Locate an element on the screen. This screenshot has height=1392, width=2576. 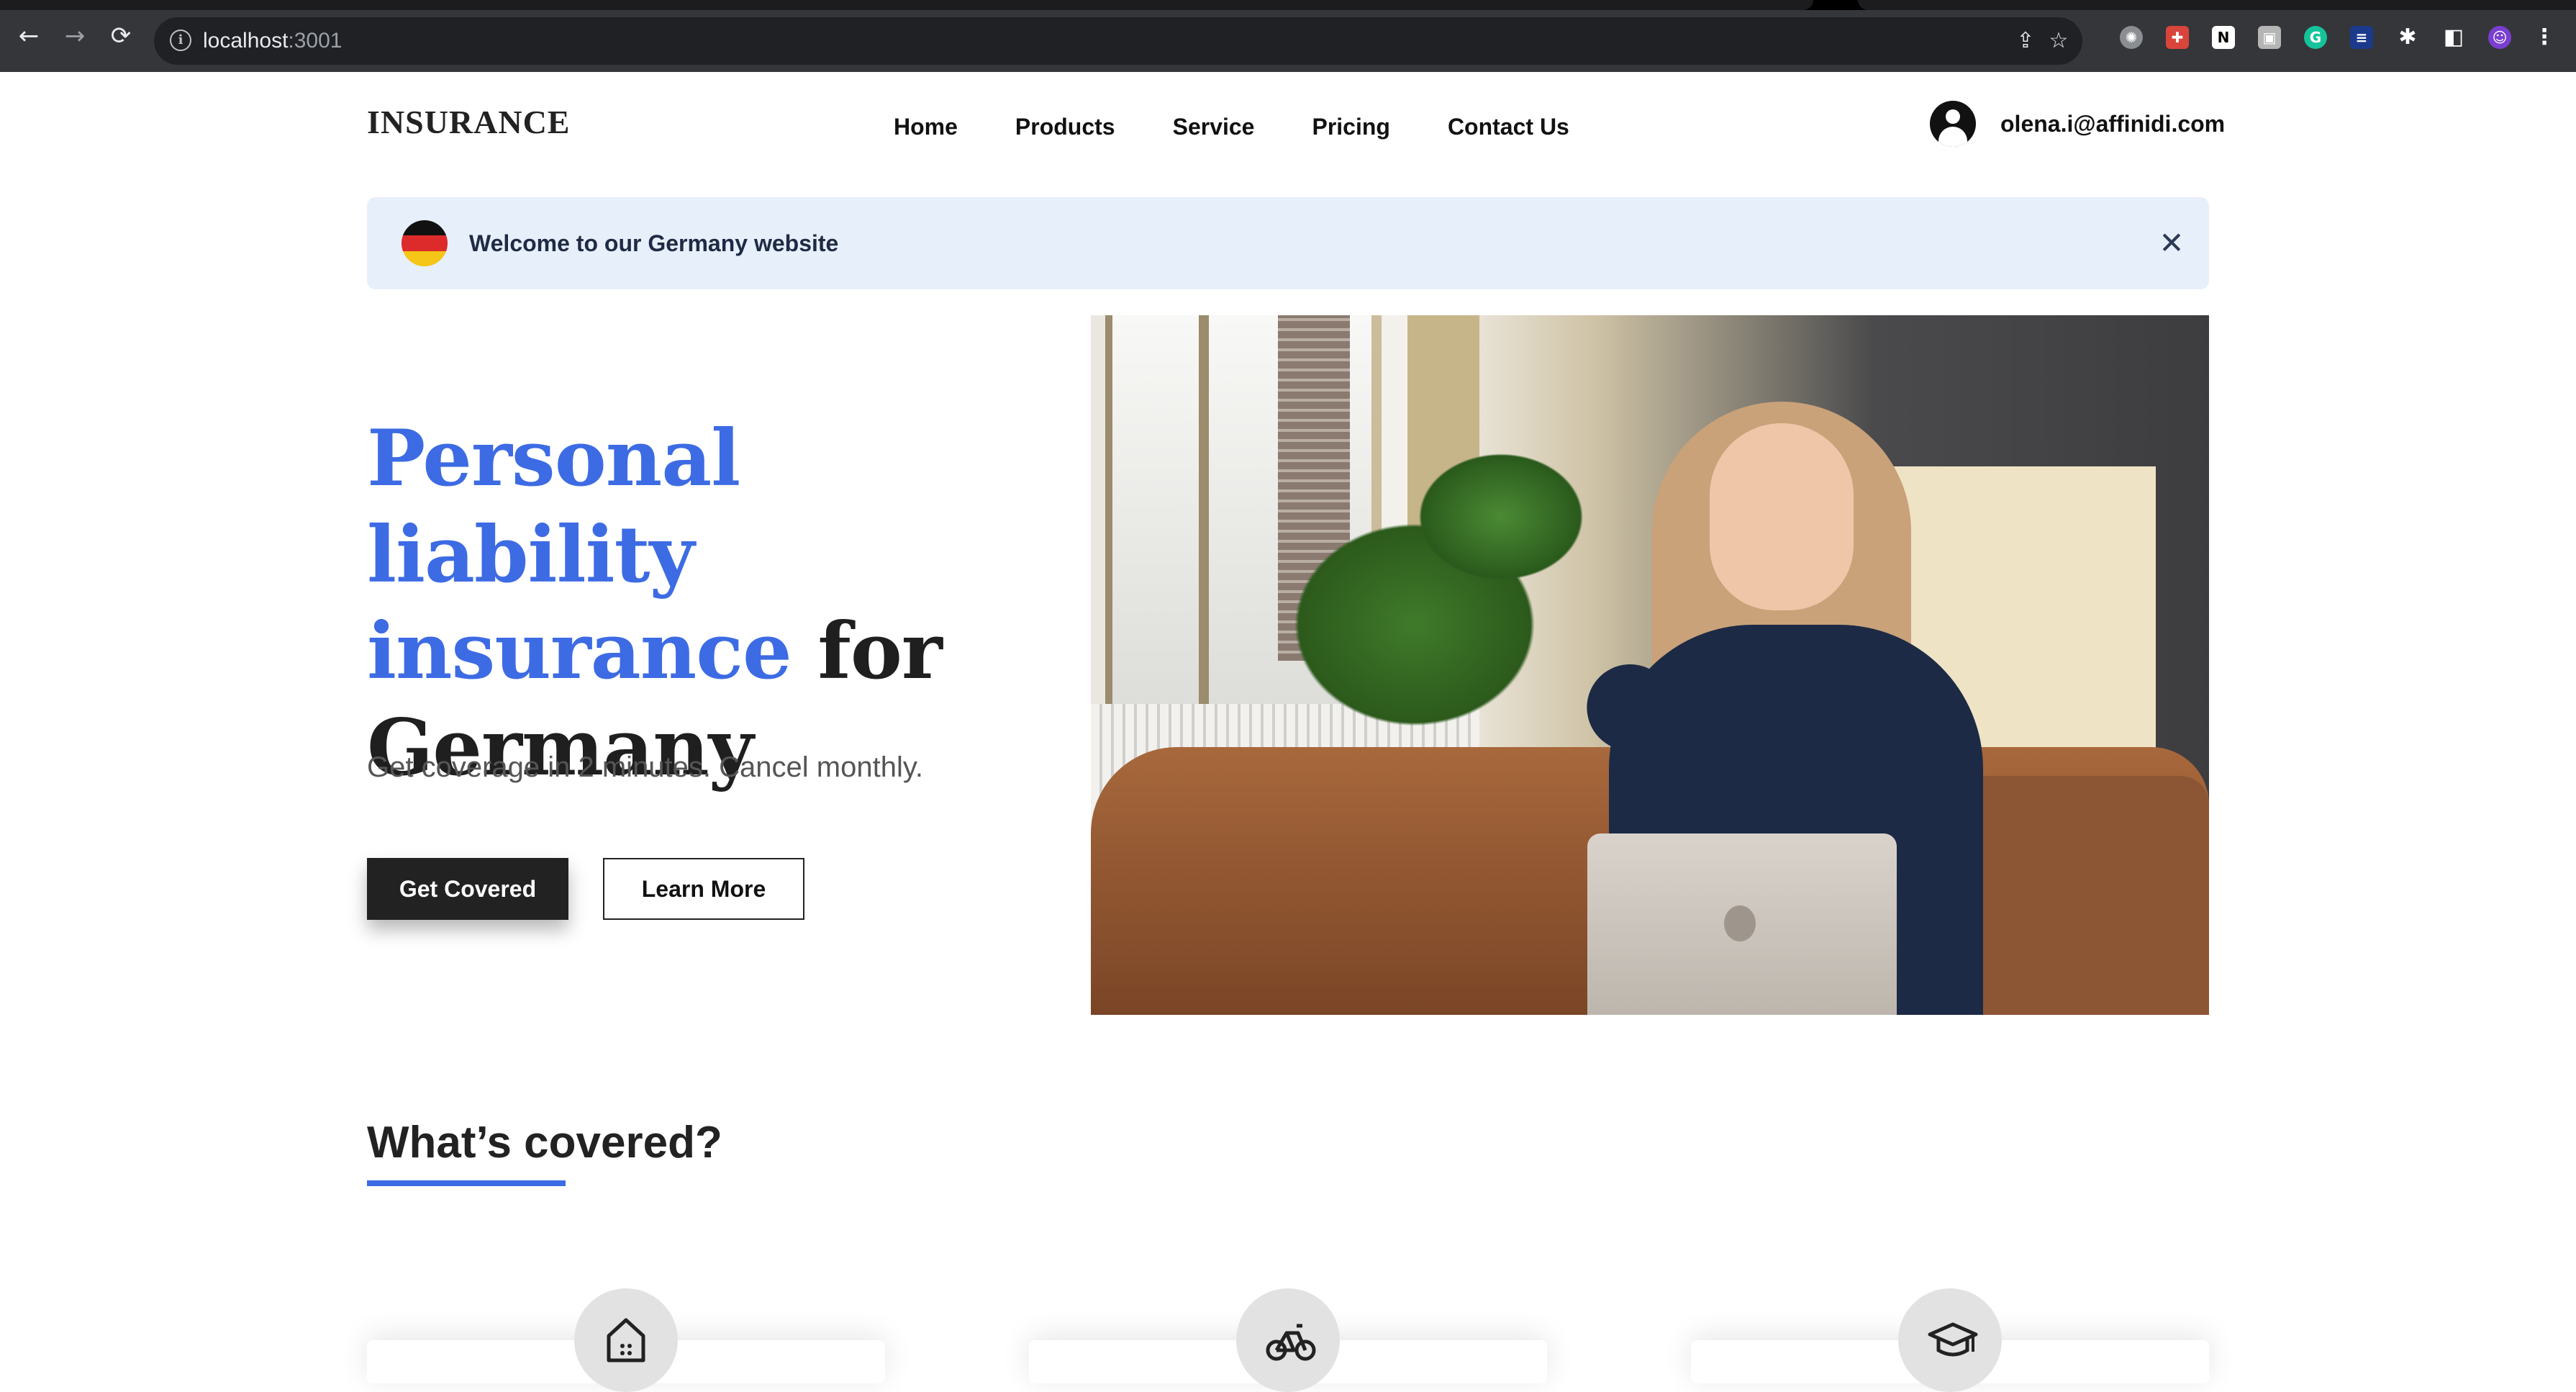
extension-icon: ✱ is located at coordinates (2407, 37).